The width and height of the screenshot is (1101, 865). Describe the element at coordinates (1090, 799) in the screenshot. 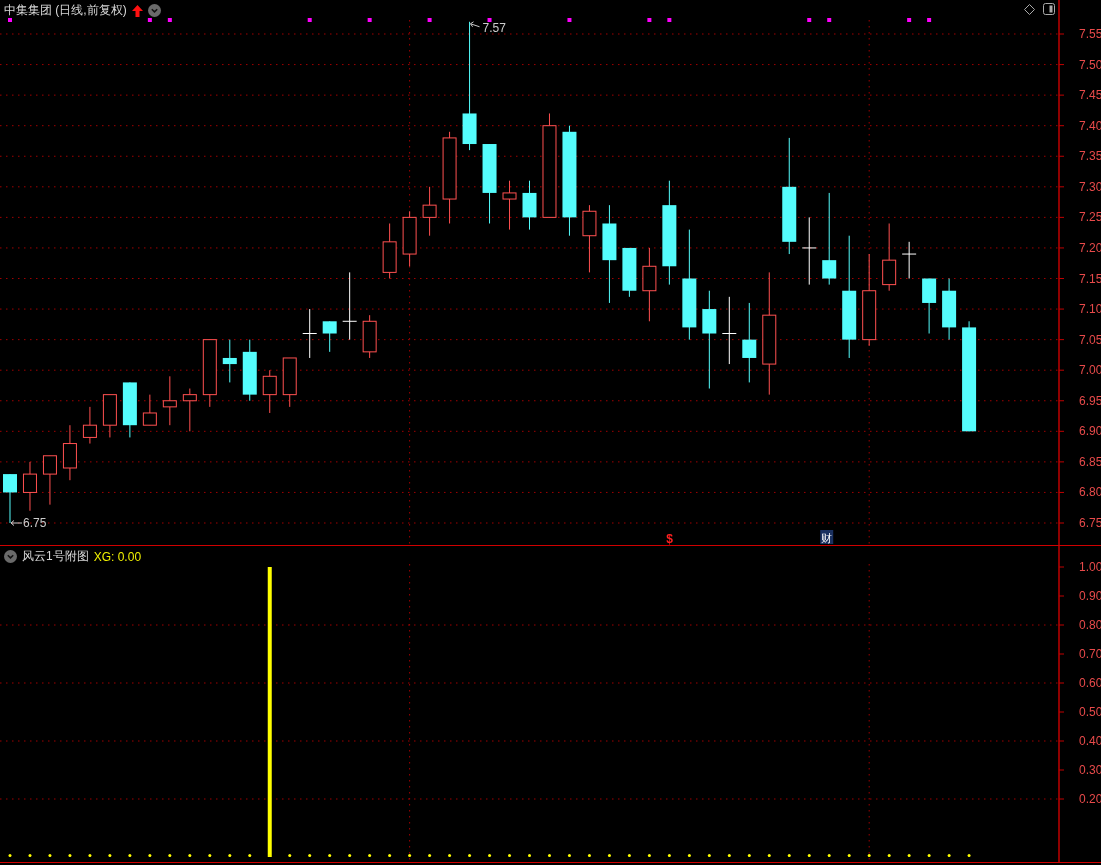

I see `axis-label: 0.20` at that location.